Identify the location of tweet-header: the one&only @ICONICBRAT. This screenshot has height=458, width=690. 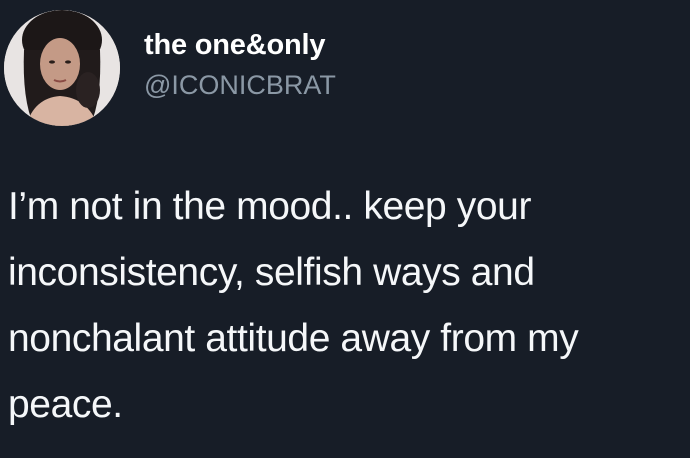
(170, 68).